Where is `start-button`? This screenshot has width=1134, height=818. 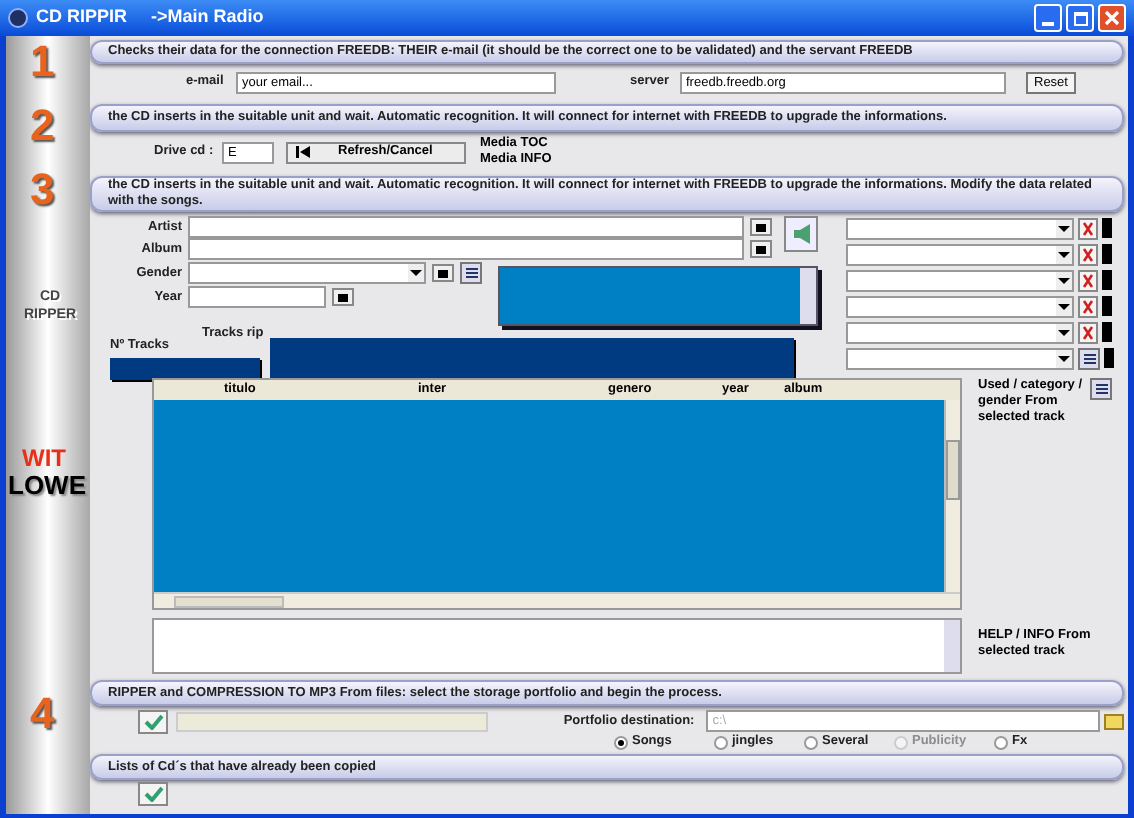 start-button is located at coordinates (153, 721).